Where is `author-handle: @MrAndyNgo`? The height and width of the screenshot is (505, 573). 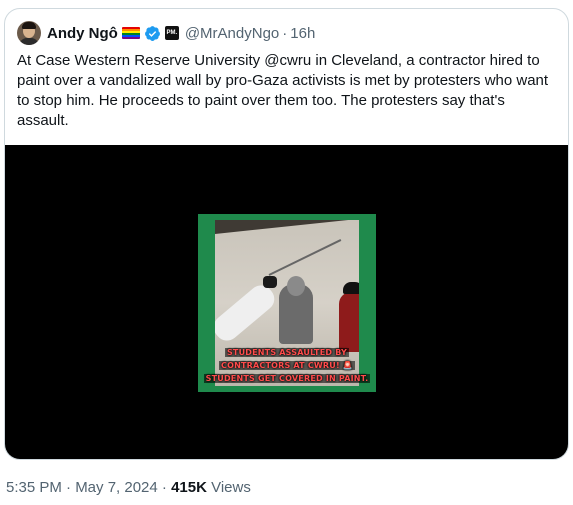 author-handle: @MrAndyNgo is located at coordinates (232, 33).